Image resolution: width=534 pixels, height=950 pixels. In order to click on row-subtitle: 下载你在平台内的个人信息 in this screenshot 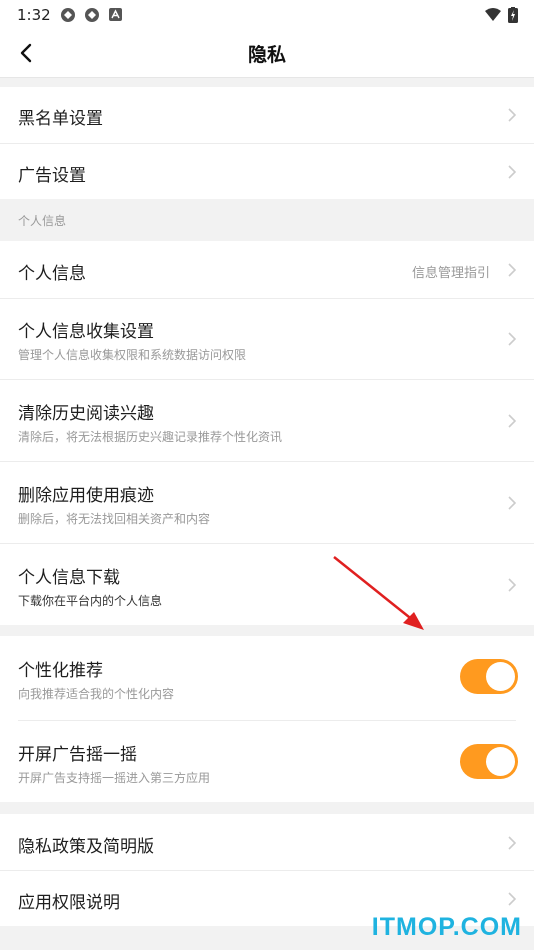, I will do `click(90, 601)`.